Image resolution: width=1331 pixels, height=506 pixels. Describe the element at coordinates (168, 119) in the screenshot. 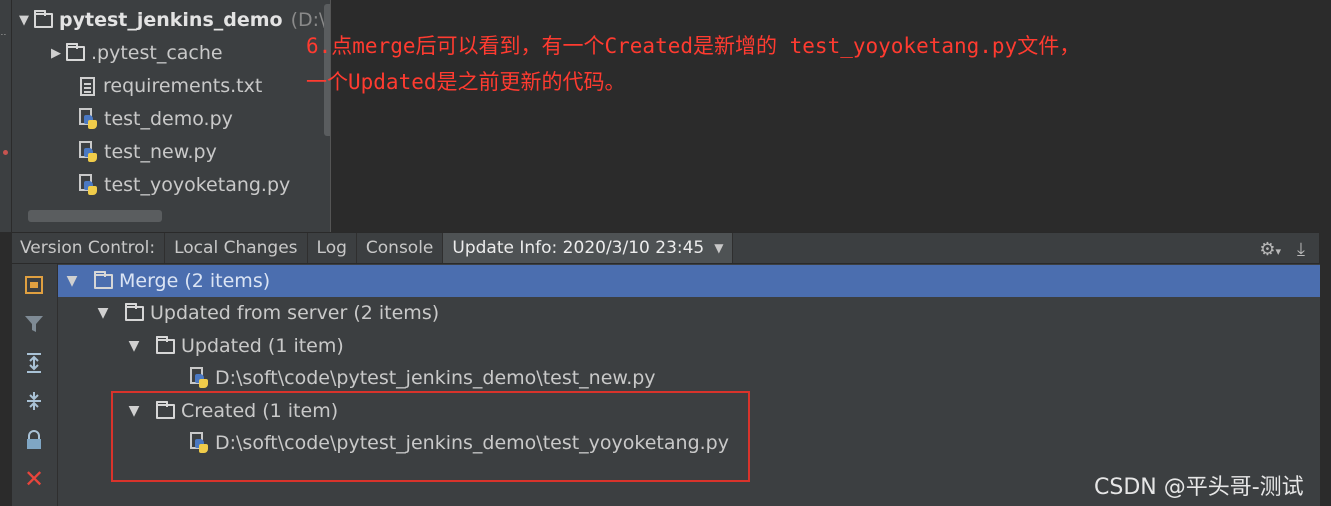

I see `tree-item-label: test_demo.py` at that location.